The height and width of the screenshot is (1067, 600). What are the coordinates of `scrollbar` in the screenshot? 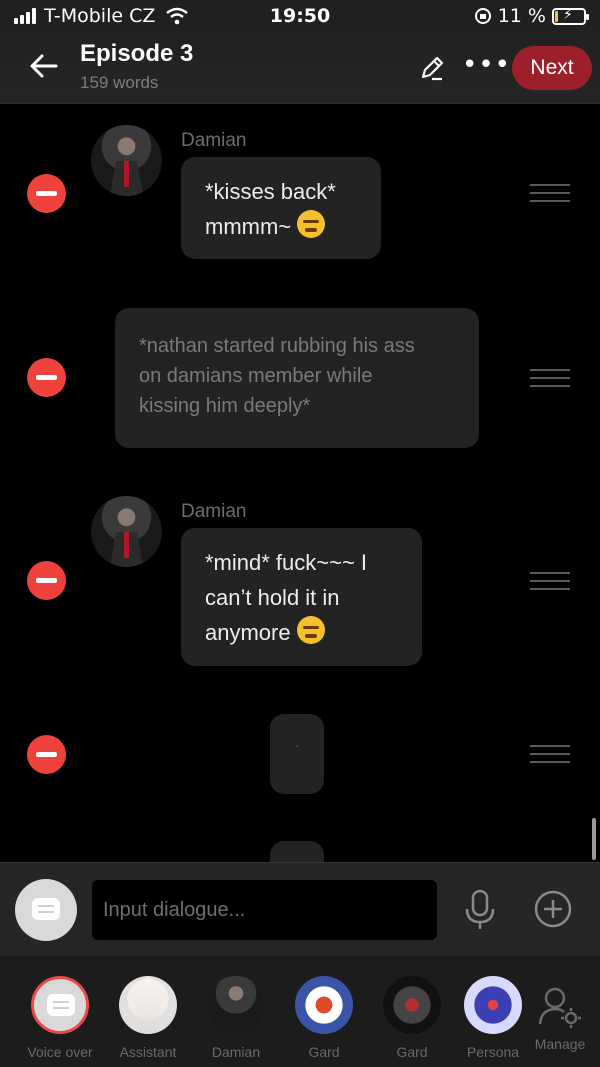 It's located at (594, 839).